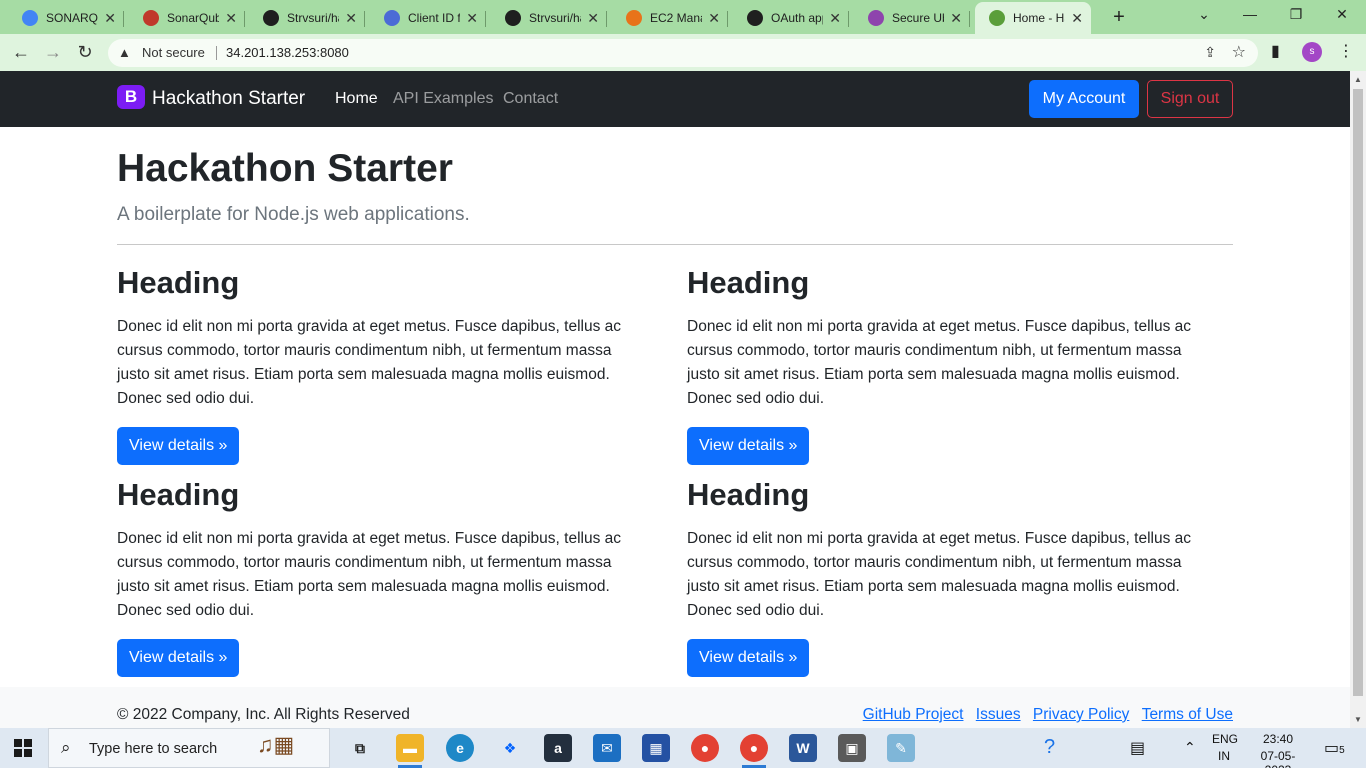 This screenshot has height=768, width=1366. Describe the element at coordinates (23, 748) in the screenshot. I see `windows-start-icon` at that location.